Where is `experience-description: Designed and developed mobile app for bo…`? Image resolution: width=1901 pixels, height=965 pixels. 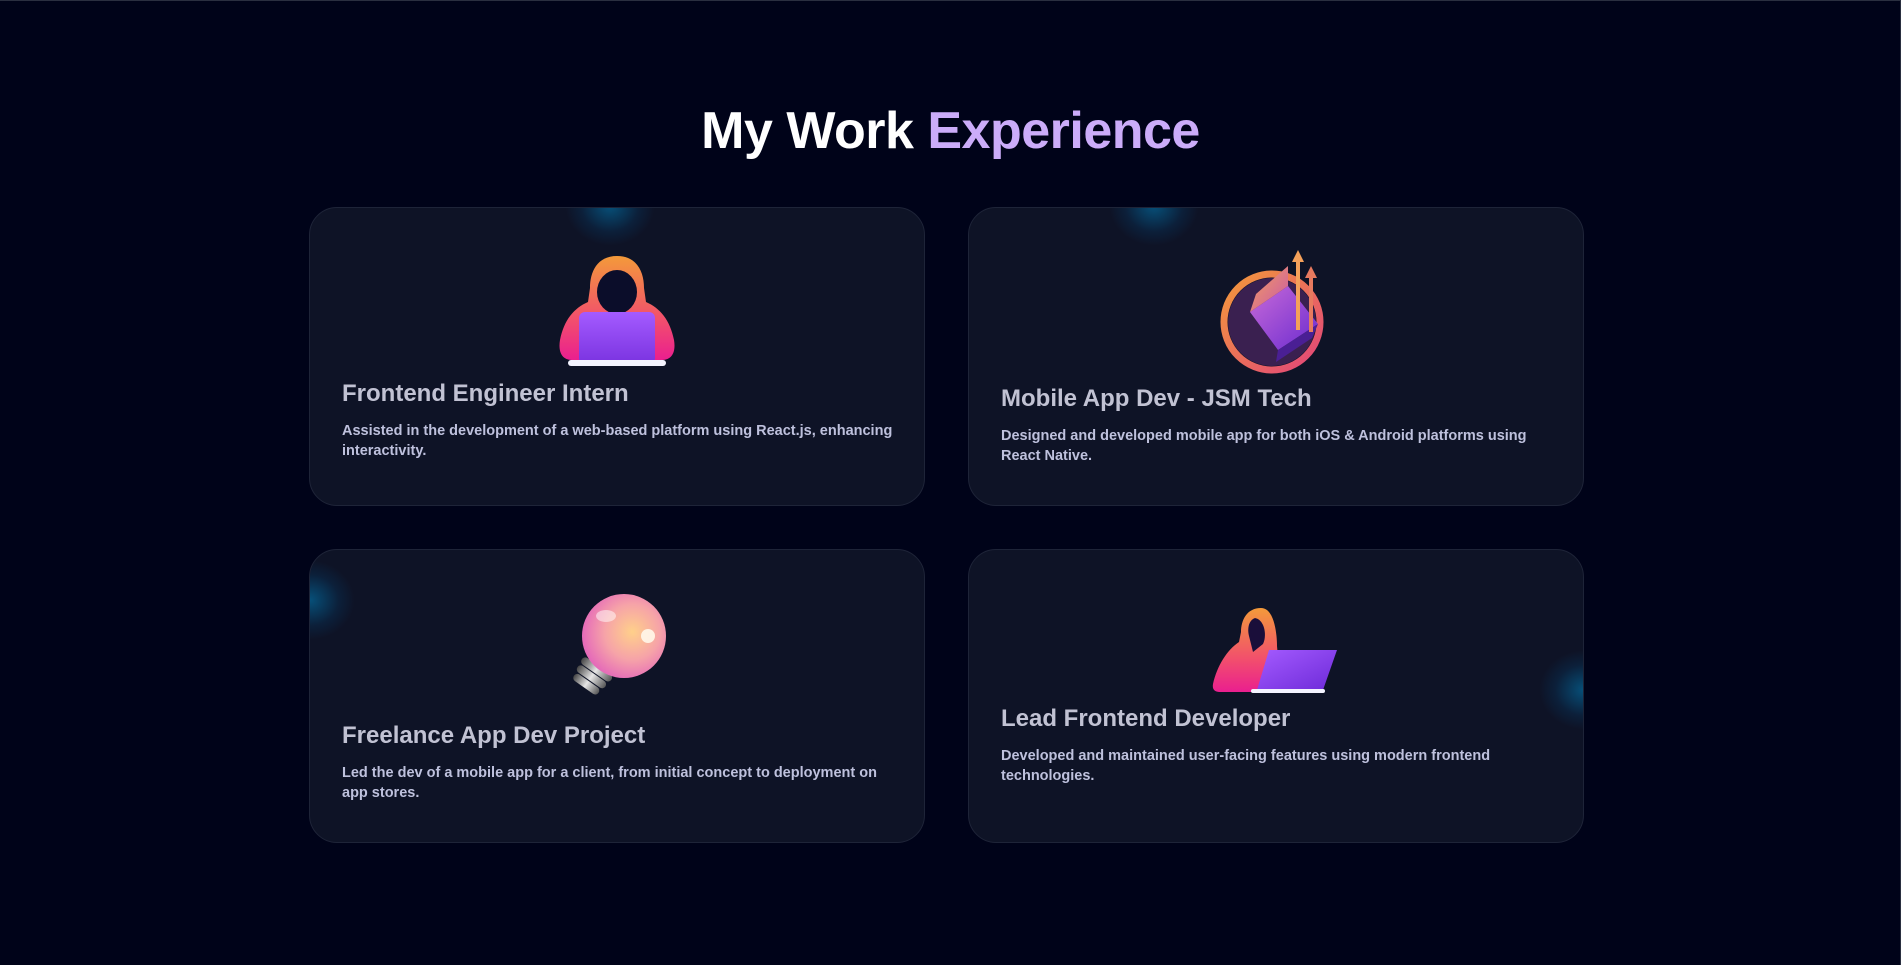 experience-description: Designed and developed mobile app for bo… is located at coordinates (1264, 446).